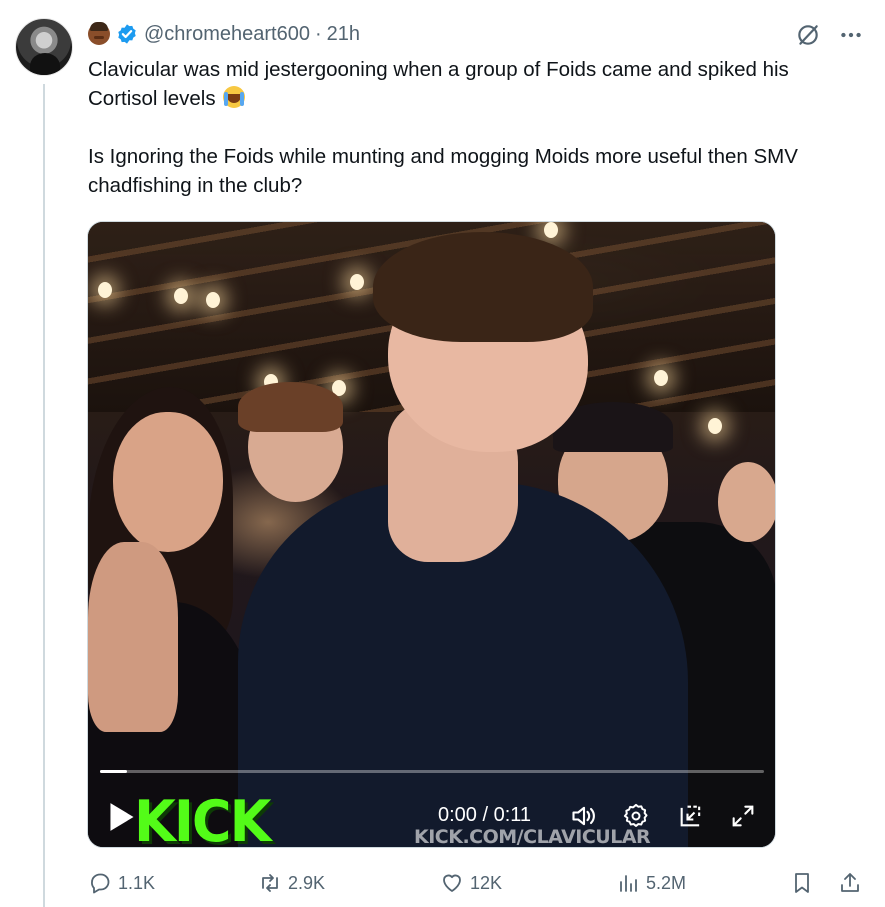 This screenshot has width=885, height=907. What do you see at coordinates (584, 816) in the screenshot?
I see `volume-icon` at bounding box center [584, 816].